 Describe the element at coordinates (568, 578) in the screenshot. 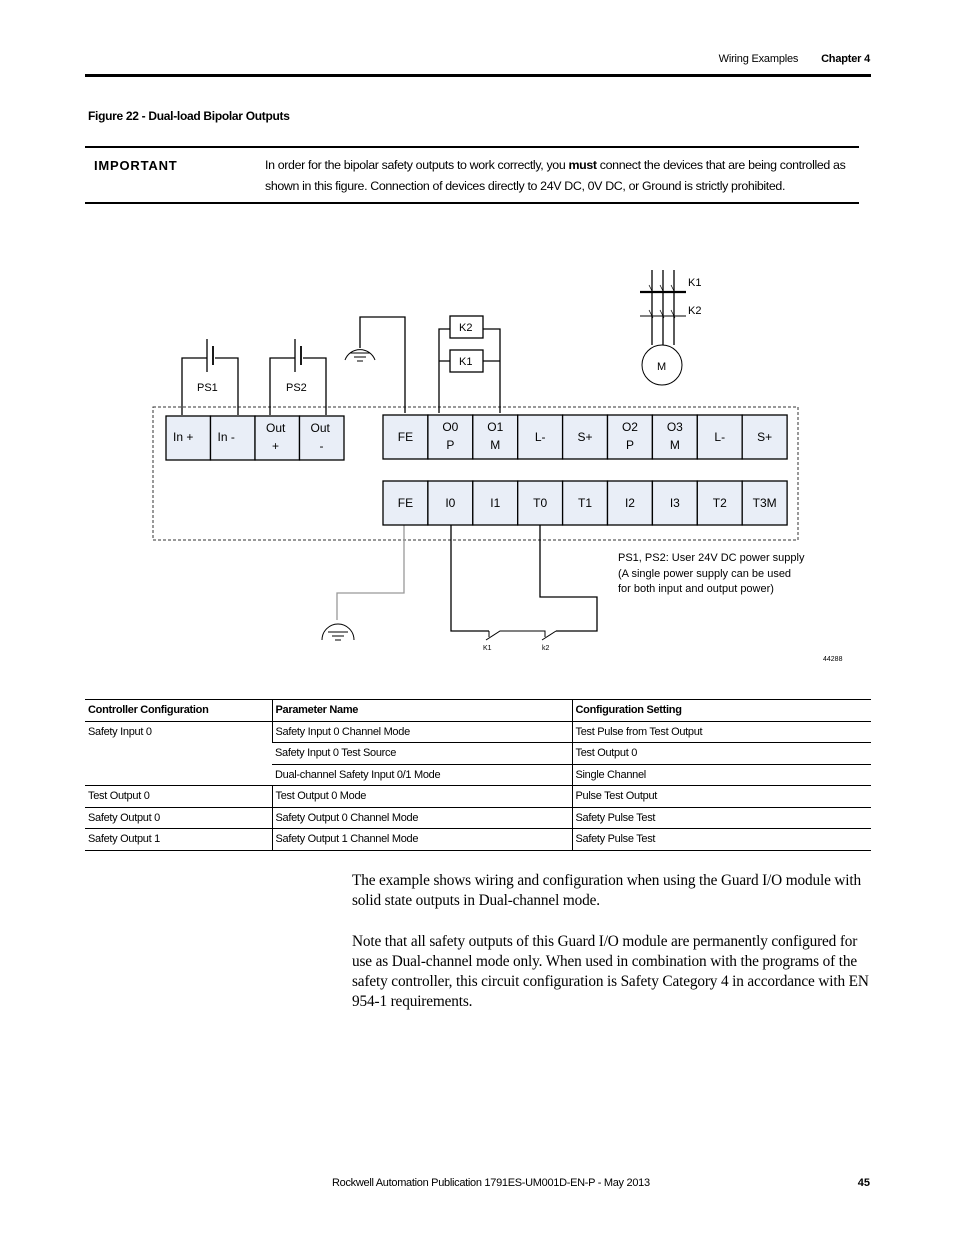

I see `t0-wire` at that location.